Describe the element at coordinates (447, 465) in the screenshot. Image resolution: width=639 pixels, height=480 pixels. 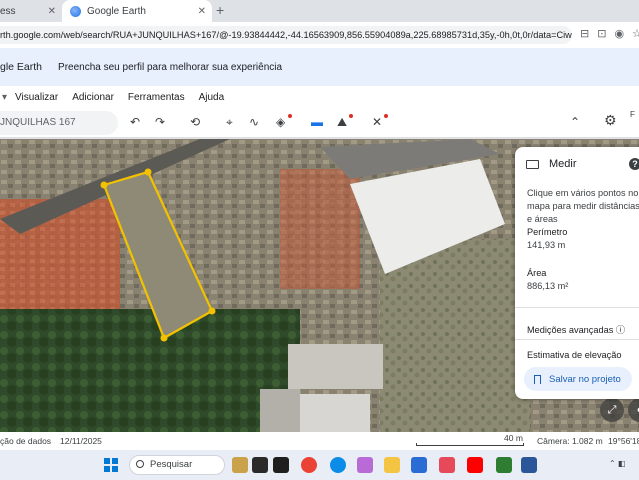
I see `photos-icon` at that location.